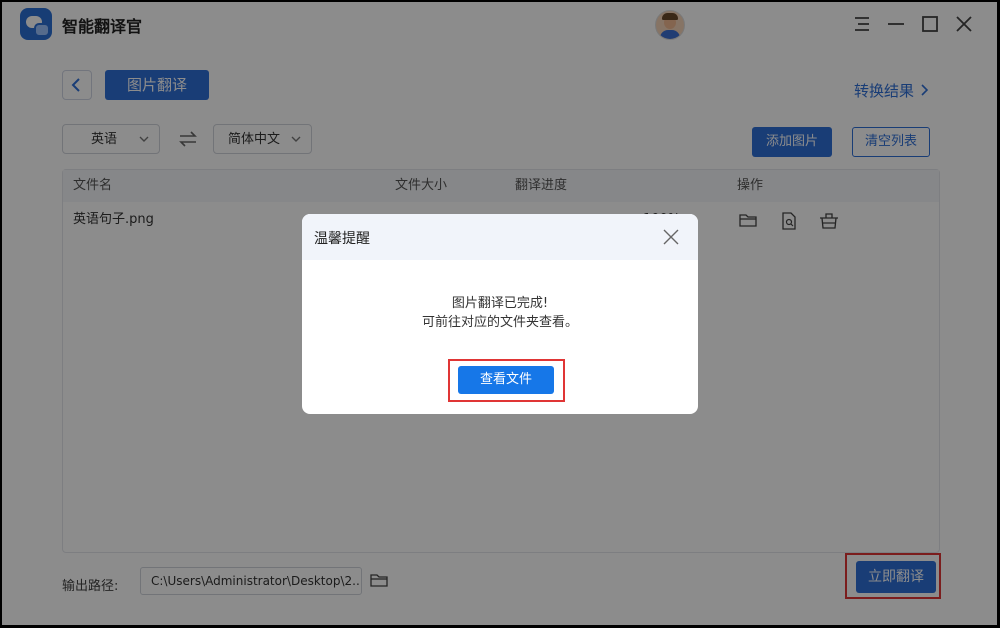  Describe the element at coordinates (342, 239) in the screenshot. I see `dialog-title: 温馨提醒` at that location.